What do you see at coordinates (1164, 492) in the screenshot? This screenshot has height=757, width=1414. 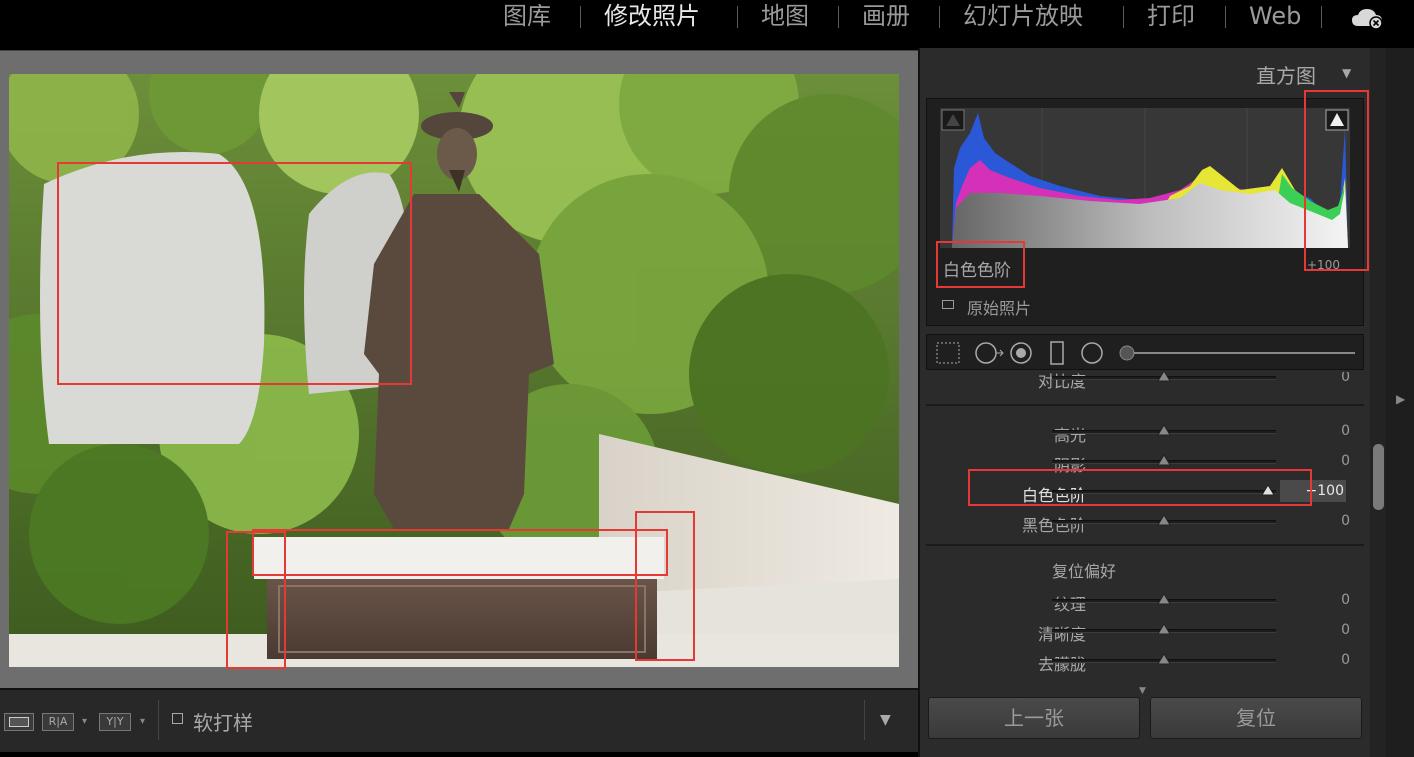 I see `whites-slider-track` at bounding box center [1164, 492].